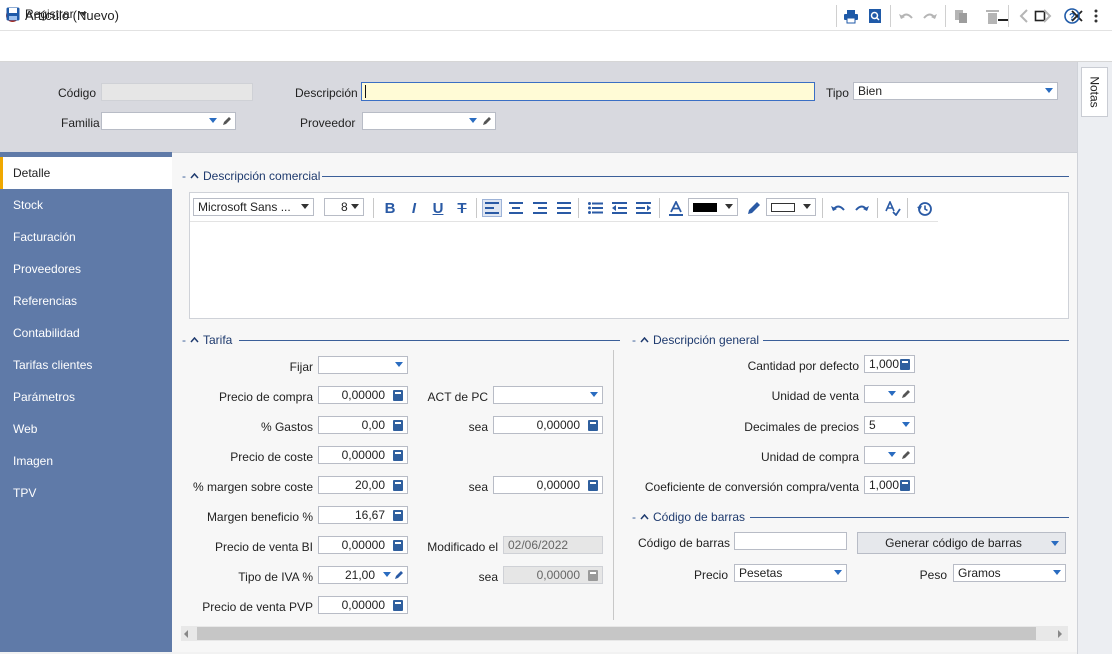 The image size is (1112, 654). Describe the element at coordinates (168, 121) in the screenshot. I see `familia-select` at that location.